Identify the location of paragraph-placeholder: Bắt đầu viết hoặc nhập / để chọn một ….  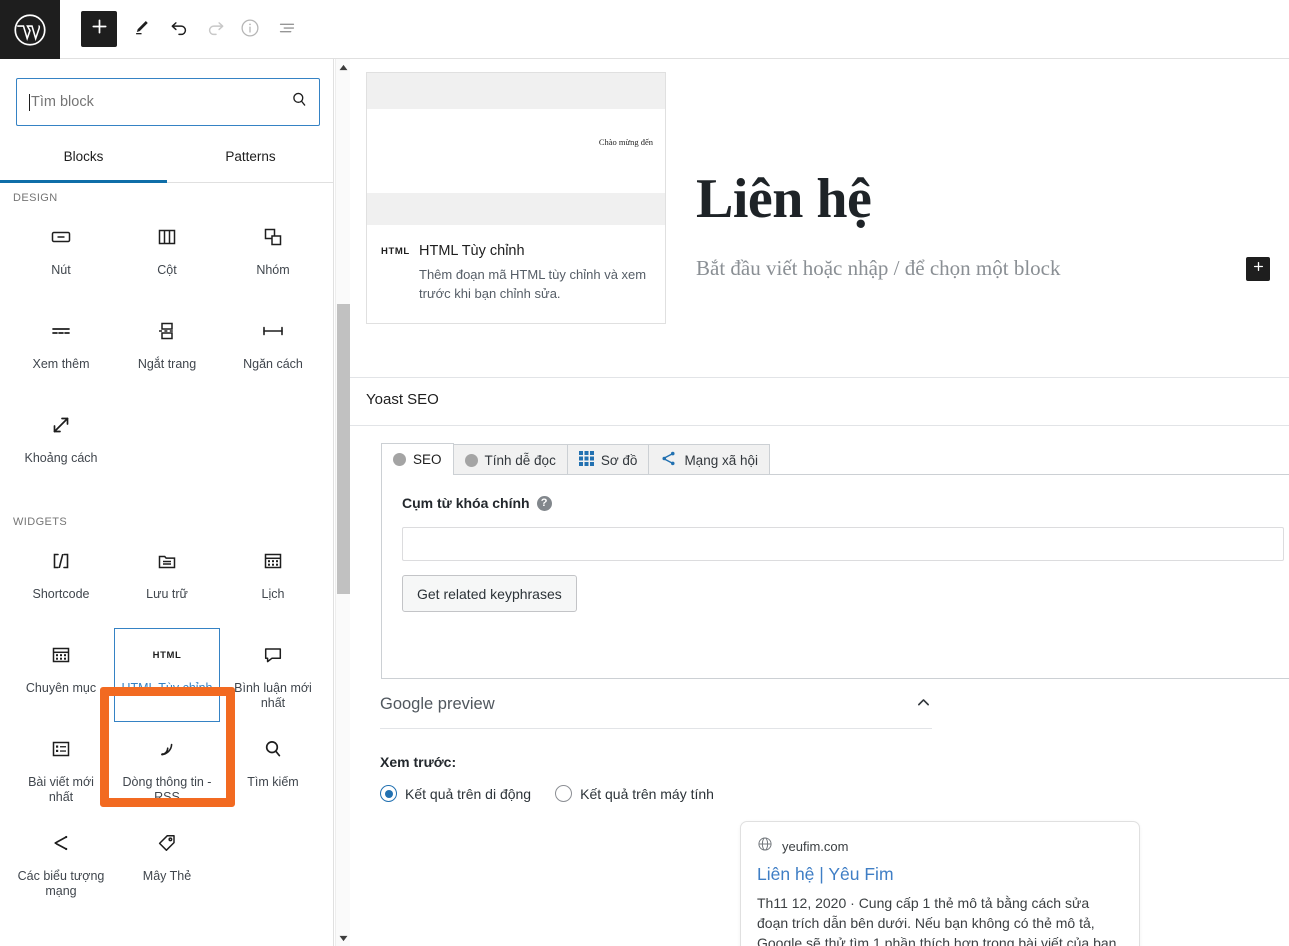
(878, 268).